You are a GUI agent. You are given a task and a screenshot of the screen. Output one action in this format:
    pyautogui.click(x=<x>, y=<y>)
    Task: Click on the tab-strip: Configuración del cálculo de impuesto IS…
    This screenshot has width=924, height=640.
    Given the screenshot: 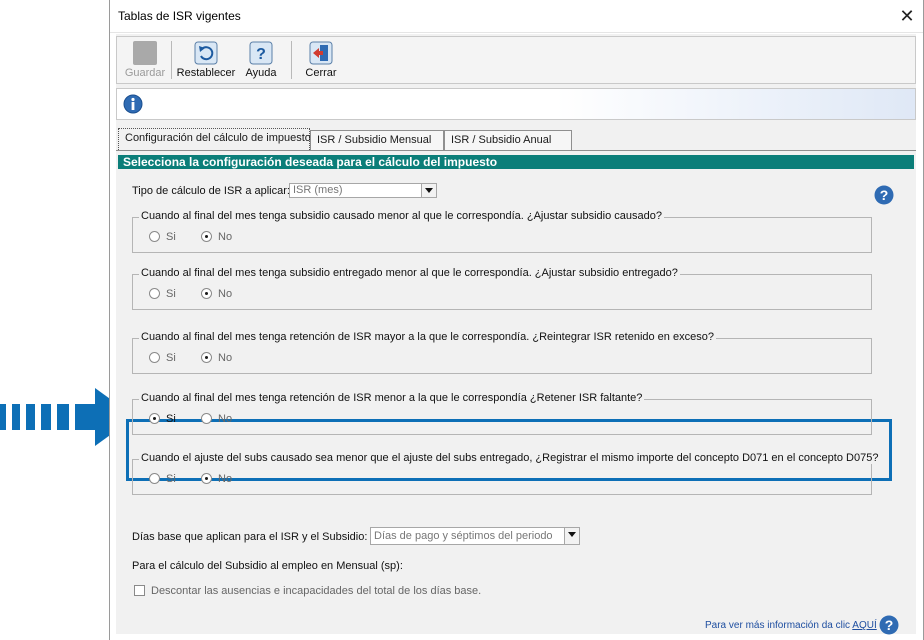 What is the action you would take?
    pyautogui.click(x=516, y=139)
    